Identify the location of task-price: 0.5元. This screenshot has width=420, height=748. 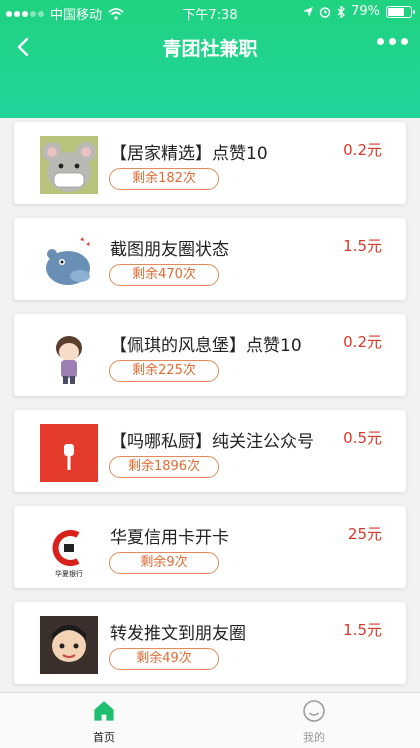
(362, 438).